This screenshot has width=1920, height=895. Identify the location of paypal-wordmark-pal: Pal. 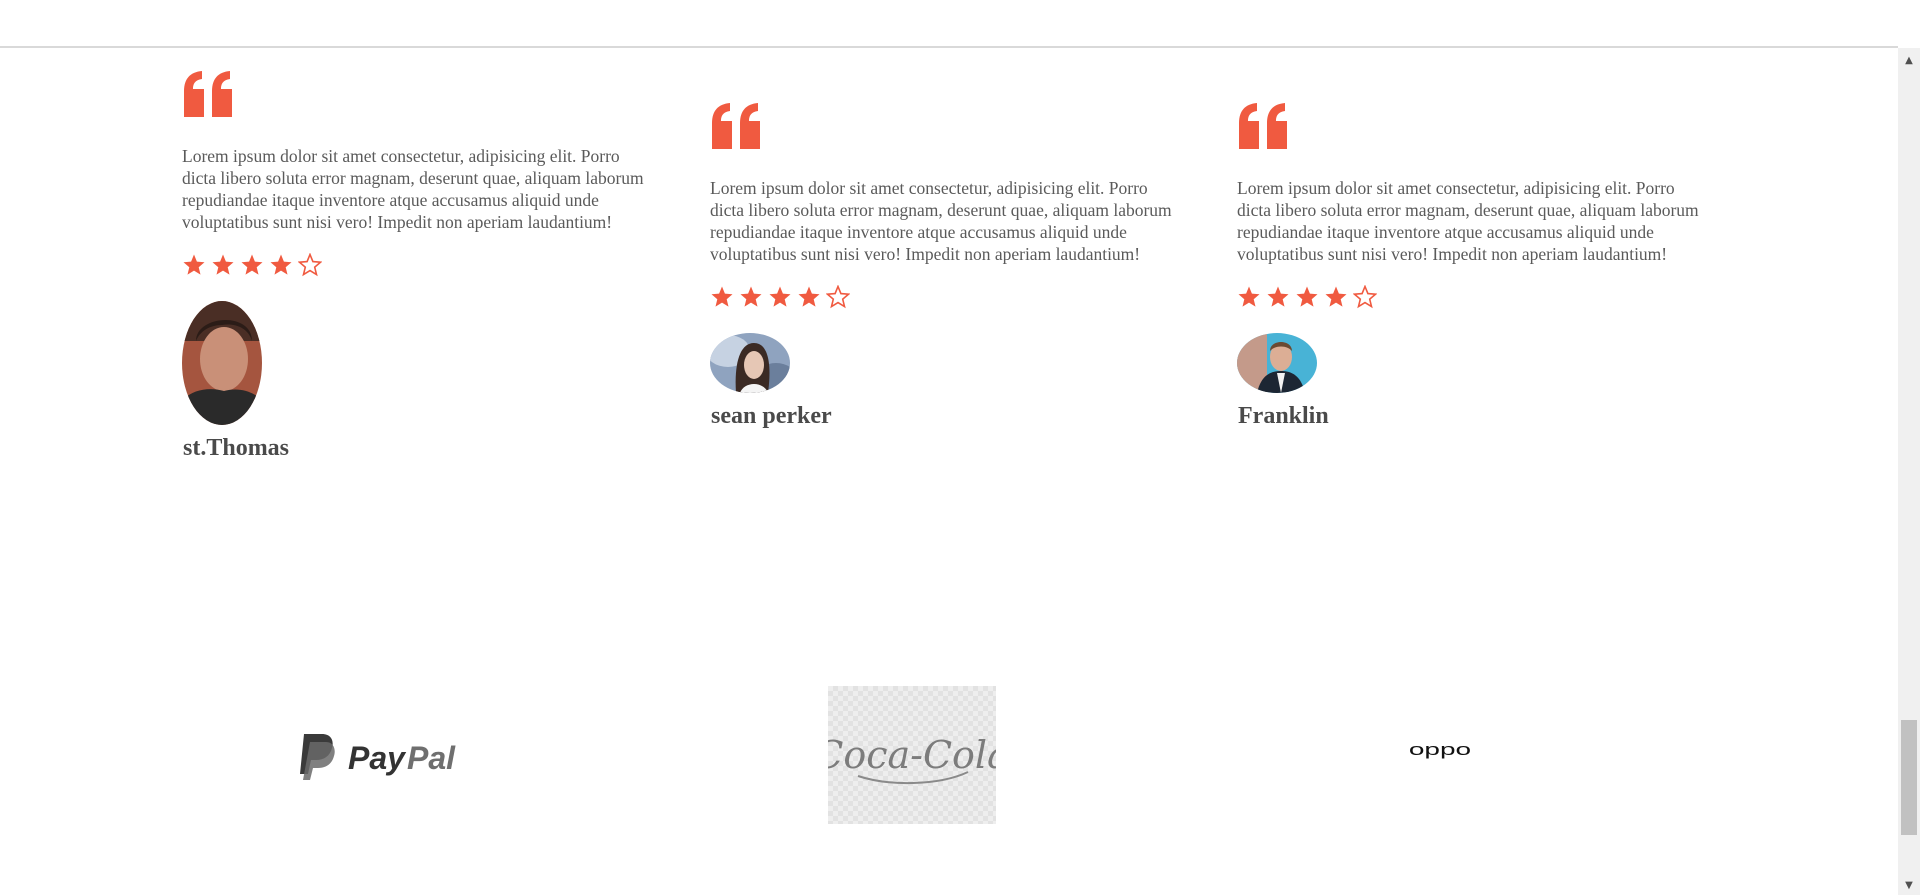
(431, 758).